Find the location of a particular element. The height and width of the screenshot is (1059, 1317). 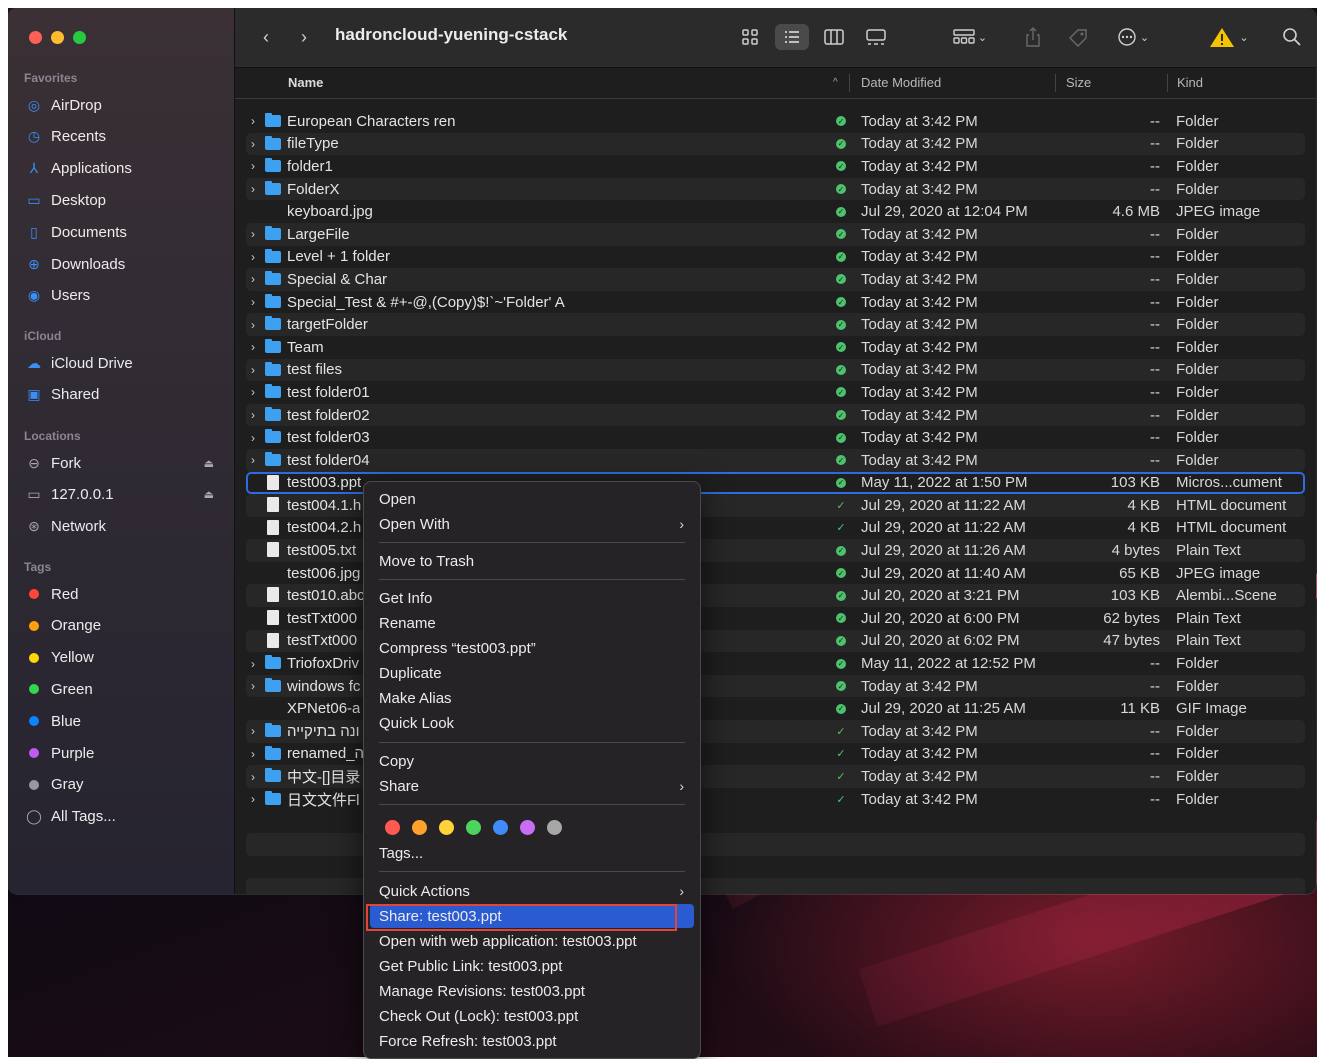

sidebar-item-shared: ▣ Shared is located at coordinates (122, 395).